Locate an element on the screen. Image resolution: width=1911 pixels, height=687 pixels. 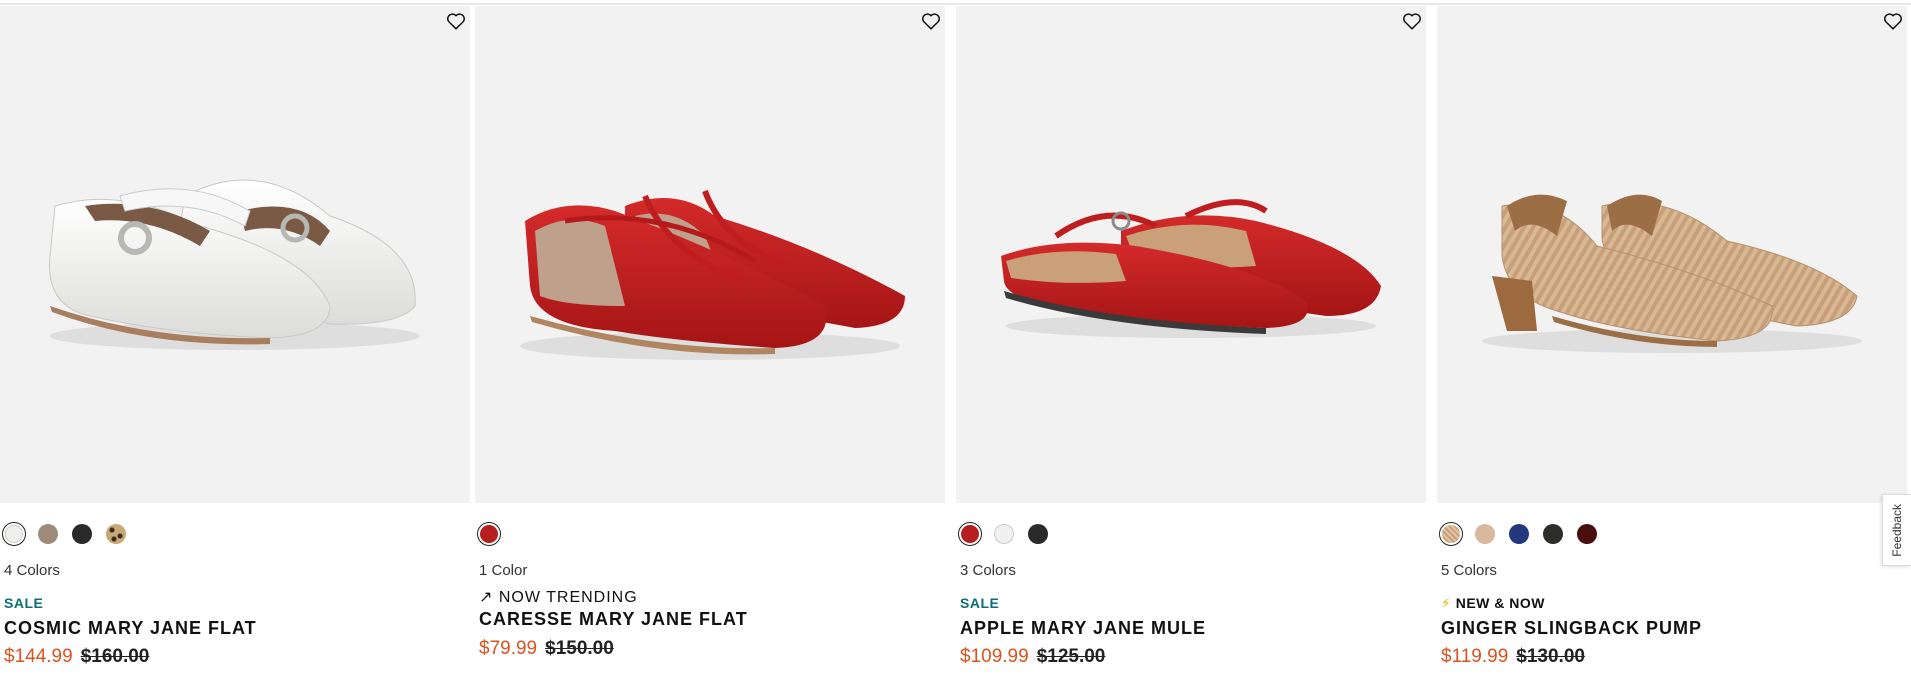
price-row: $144.99 $160.00 is located at coordinates (76, 657).